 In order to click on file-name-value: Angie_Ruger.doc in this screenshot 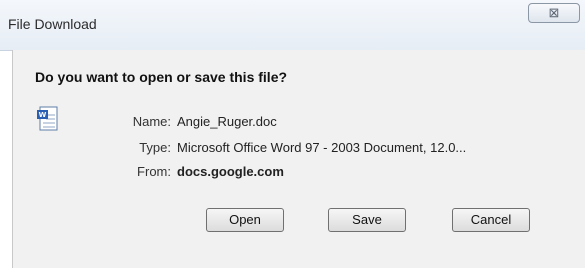, I will do `click(227, 121)`.